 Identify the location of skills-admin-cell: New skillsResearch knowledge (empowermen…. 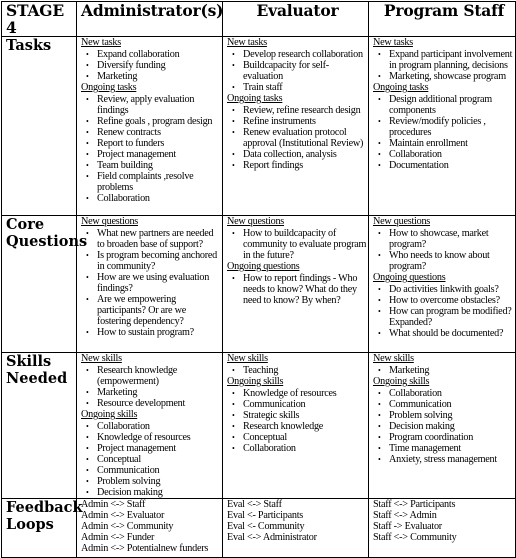
(149, 425).